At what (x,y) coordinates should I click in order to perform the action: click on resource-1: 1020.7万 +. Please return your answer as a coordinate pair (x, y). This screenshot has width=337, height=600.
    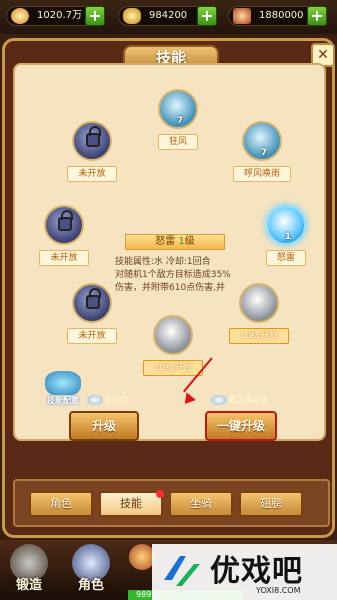
    Looking at the image, I should click on (55, 16).